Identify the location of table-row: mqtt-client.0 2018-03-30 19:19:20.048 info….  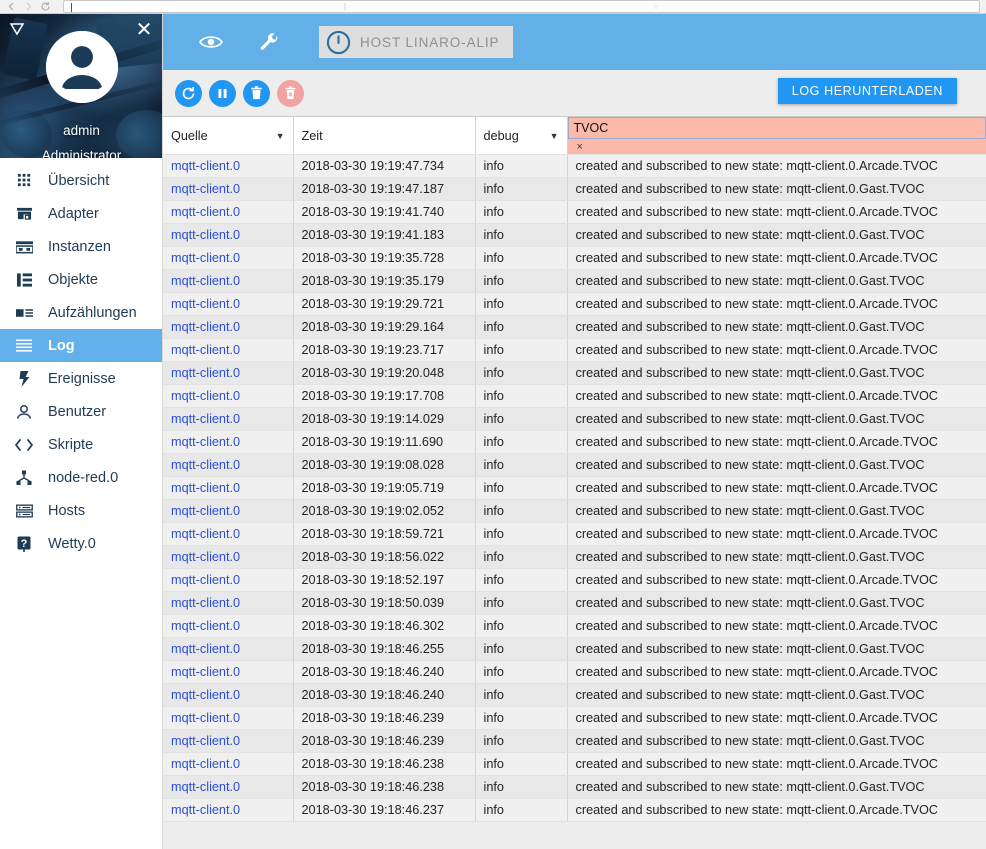
(574, 373).